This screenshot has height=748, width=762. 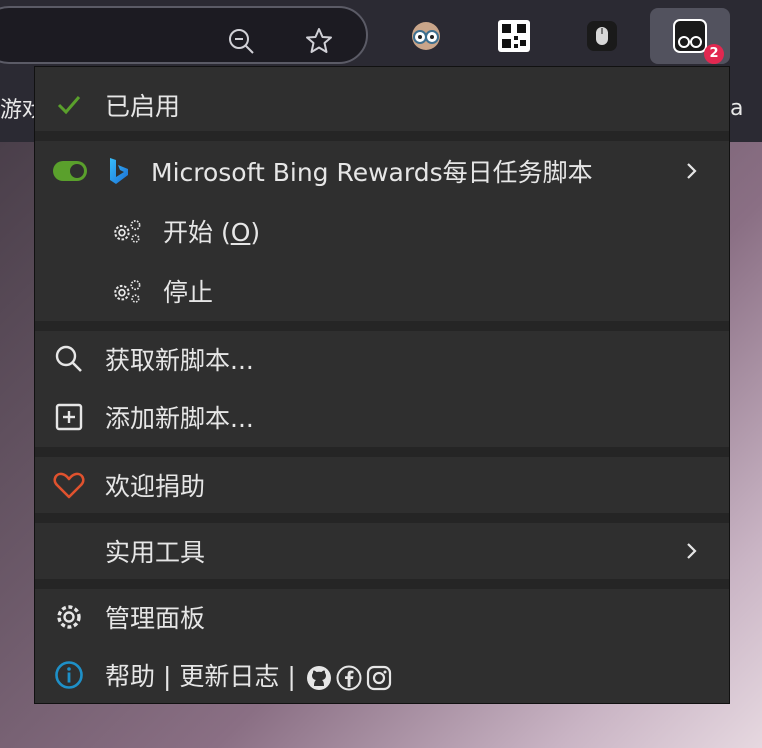 What do you see at coordinates (188, 292) in the screenshot?
I see `stop-command-label: 停止` at bounding box center [188, 292].